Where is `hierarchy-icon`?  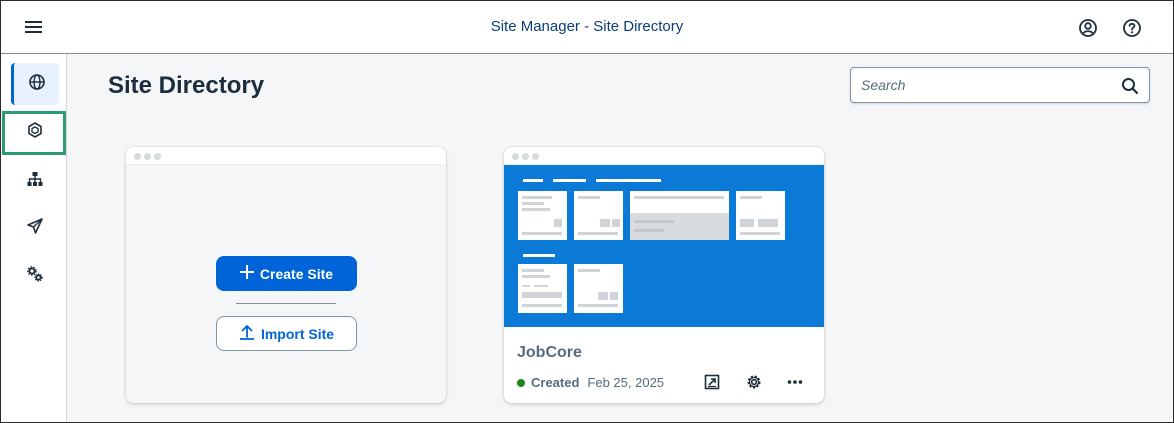
hierarchy-icon is located at coordinates (35, 181).